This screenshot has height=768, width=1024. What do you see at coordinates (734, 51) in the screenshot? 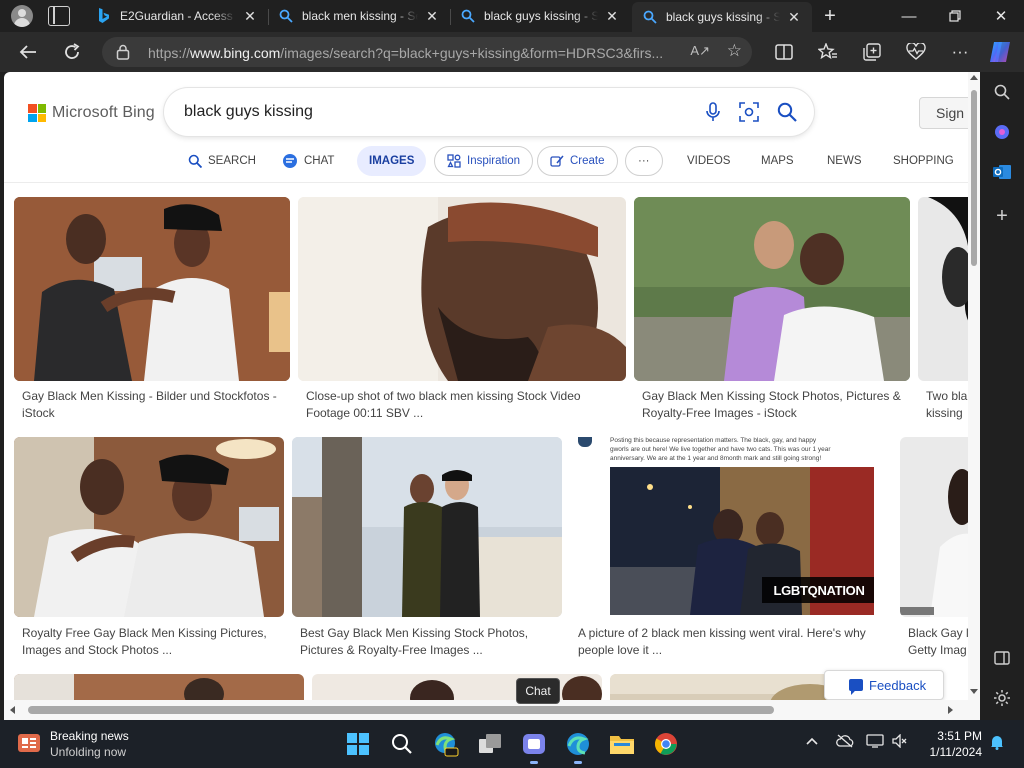
I see `favorite-star-icon: ☆` at bounding box center [734, 51].